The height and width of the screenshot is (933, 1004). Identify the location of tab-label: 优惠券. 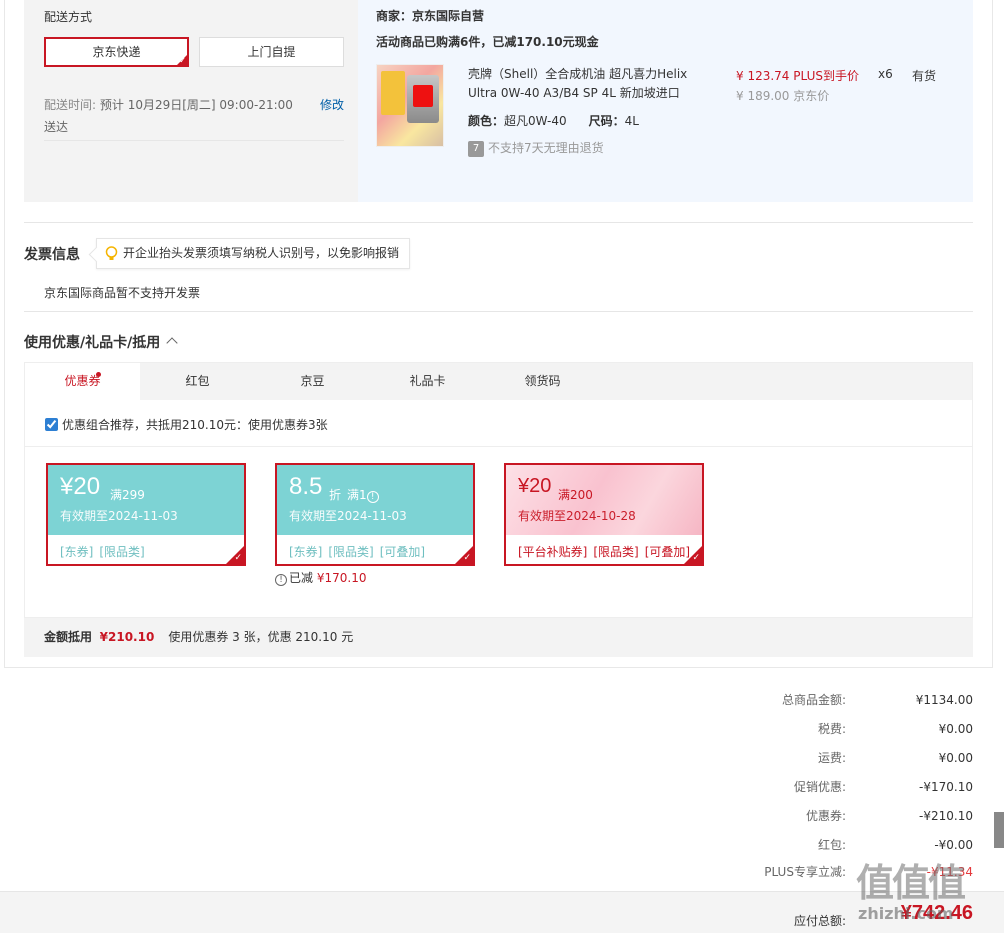
(82, 381).